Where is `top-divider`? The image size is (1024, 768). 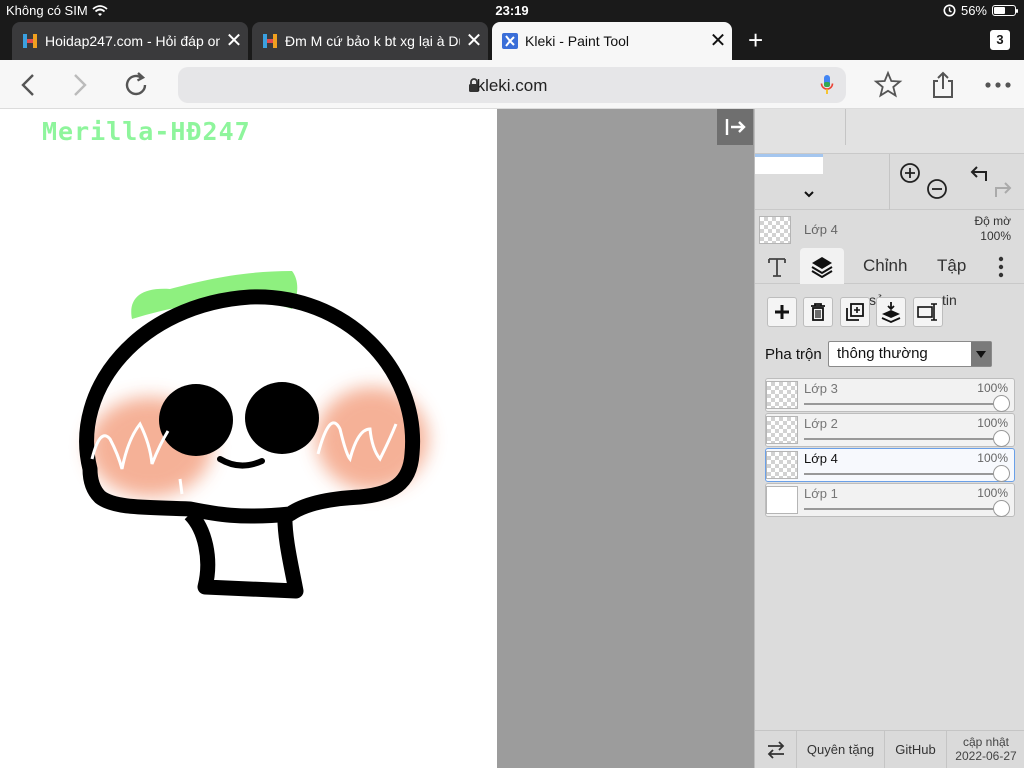
top-divider is located at coordinates (845, 127).